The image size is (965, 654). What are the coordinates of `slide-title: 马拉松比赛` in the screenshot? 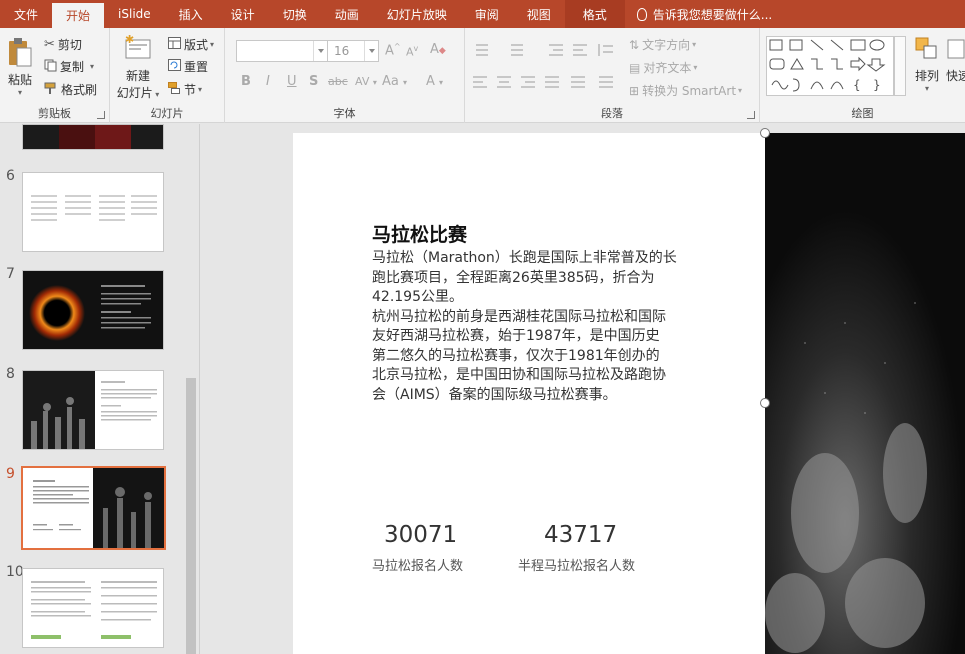 It's located at (419, 233).